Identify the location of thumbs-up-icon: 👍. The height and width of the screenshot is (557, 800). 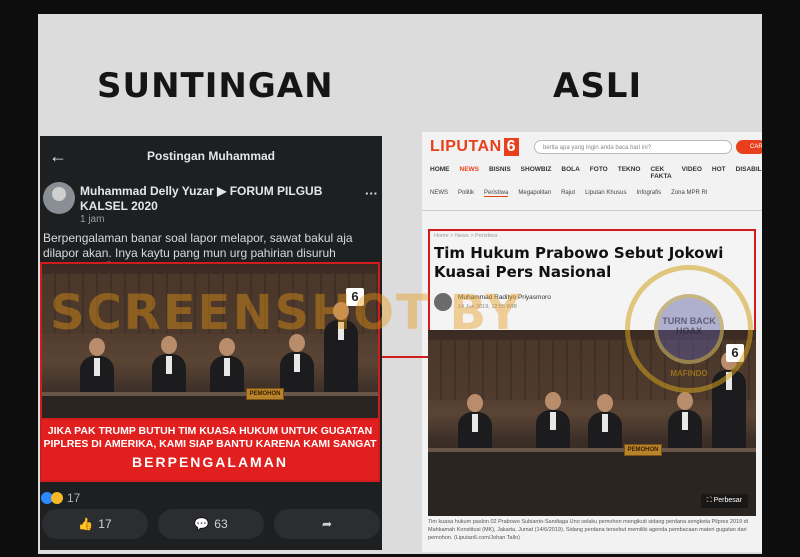
(86, 524).